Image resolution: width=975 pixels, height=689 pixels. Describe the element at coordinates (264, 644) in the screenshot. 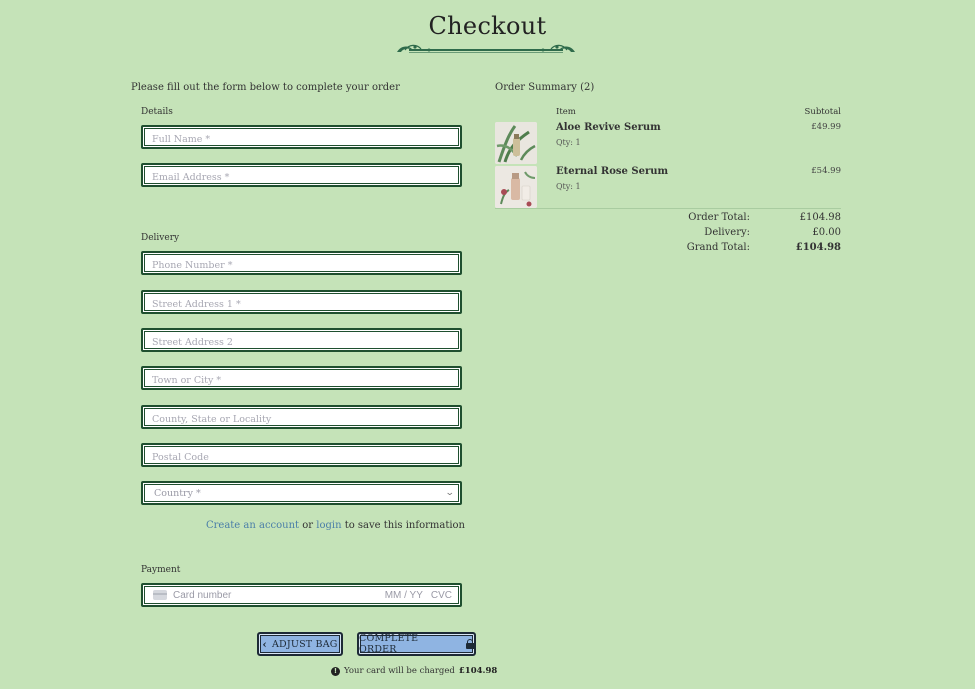

I see `chevron-left-icon: ‹` at that location.